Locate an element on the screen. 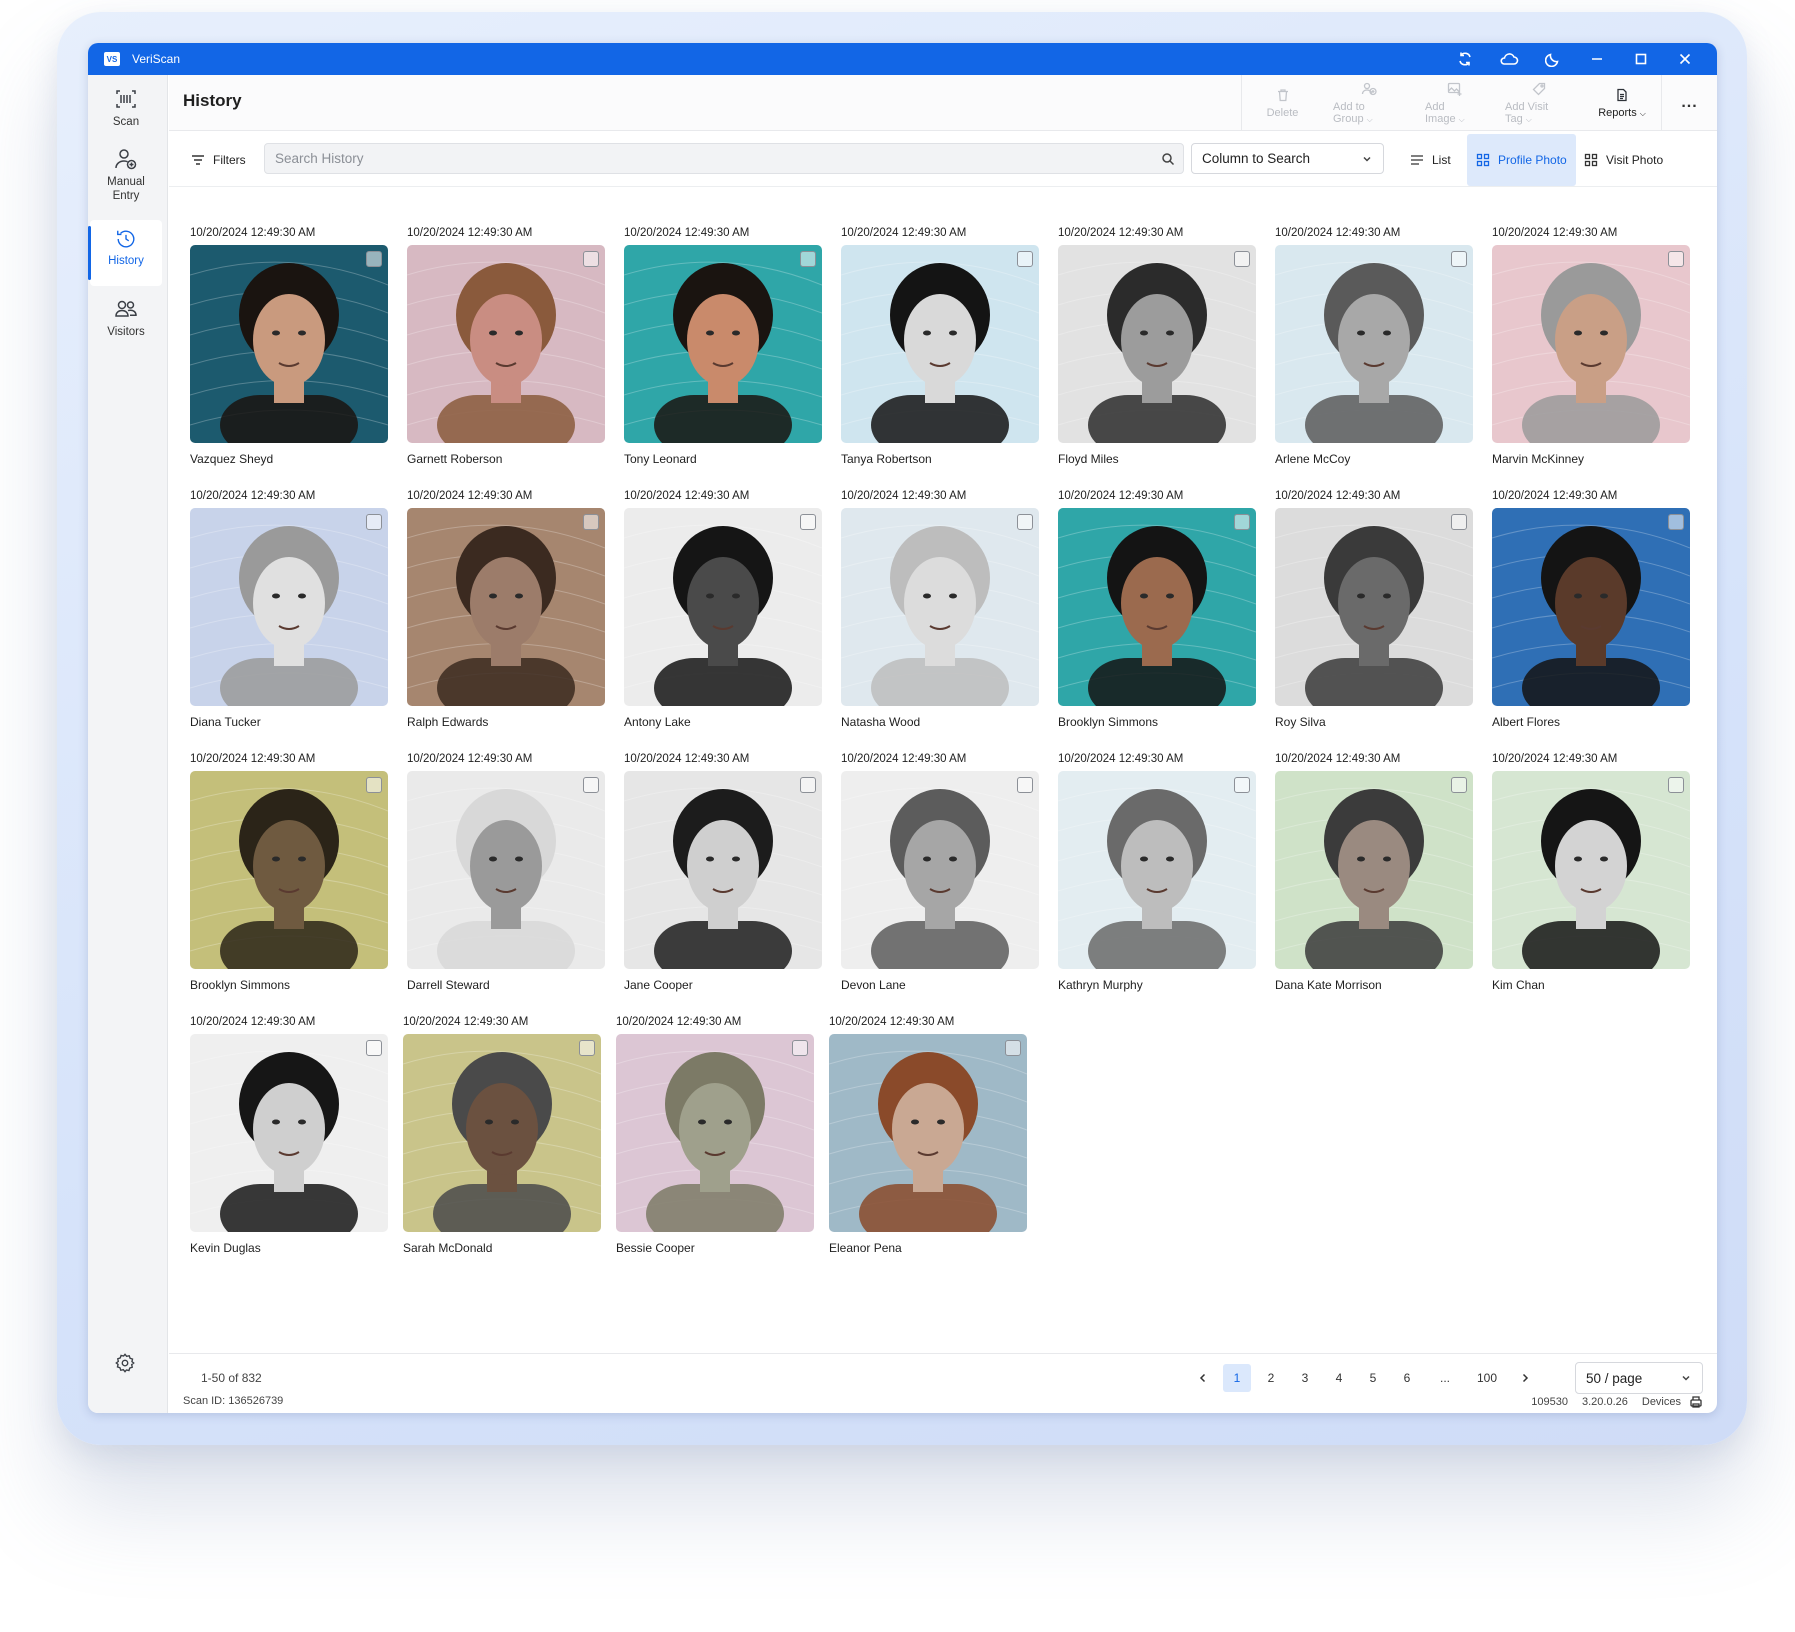 The width and height of the screenshot is (1795, 1632). record-card: 10/20/2024 12:49:30 AM Natasha Wood is located at coordinates (940, 614).